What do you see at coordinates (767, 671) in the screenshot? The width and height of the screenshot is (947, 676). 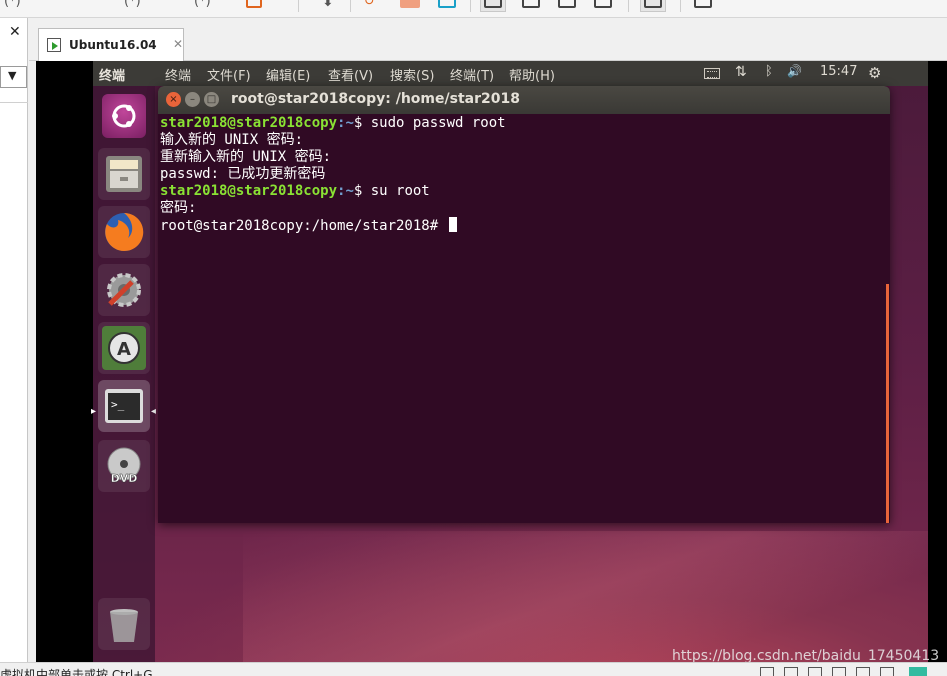 I see `hard-disk-icon` at bounding box center [767, 671].